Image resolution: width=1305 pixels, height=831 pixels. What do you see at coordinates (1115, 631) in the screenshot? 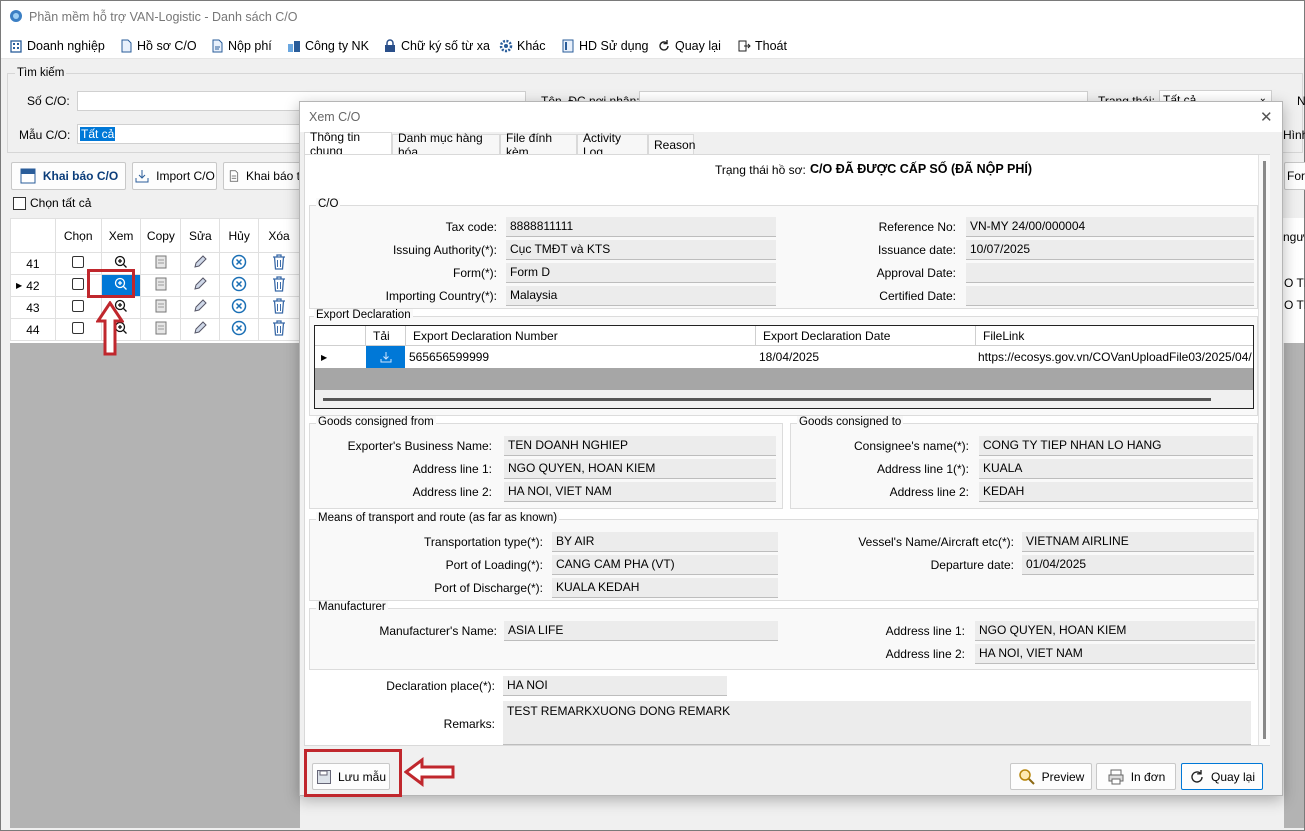
I see `manufacturer-address-1-field: NGO QUYEN, HOAN KIEM` at bounding box center [1115, 631].